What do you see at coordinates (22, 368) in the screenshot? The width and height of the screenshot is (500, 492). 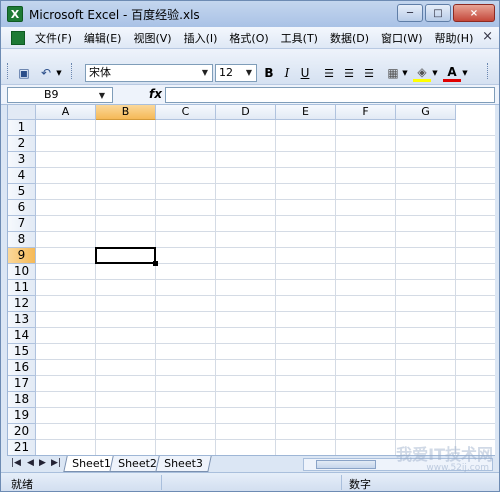 I see `row-header-16: 16` at bounding box center [22, 368].